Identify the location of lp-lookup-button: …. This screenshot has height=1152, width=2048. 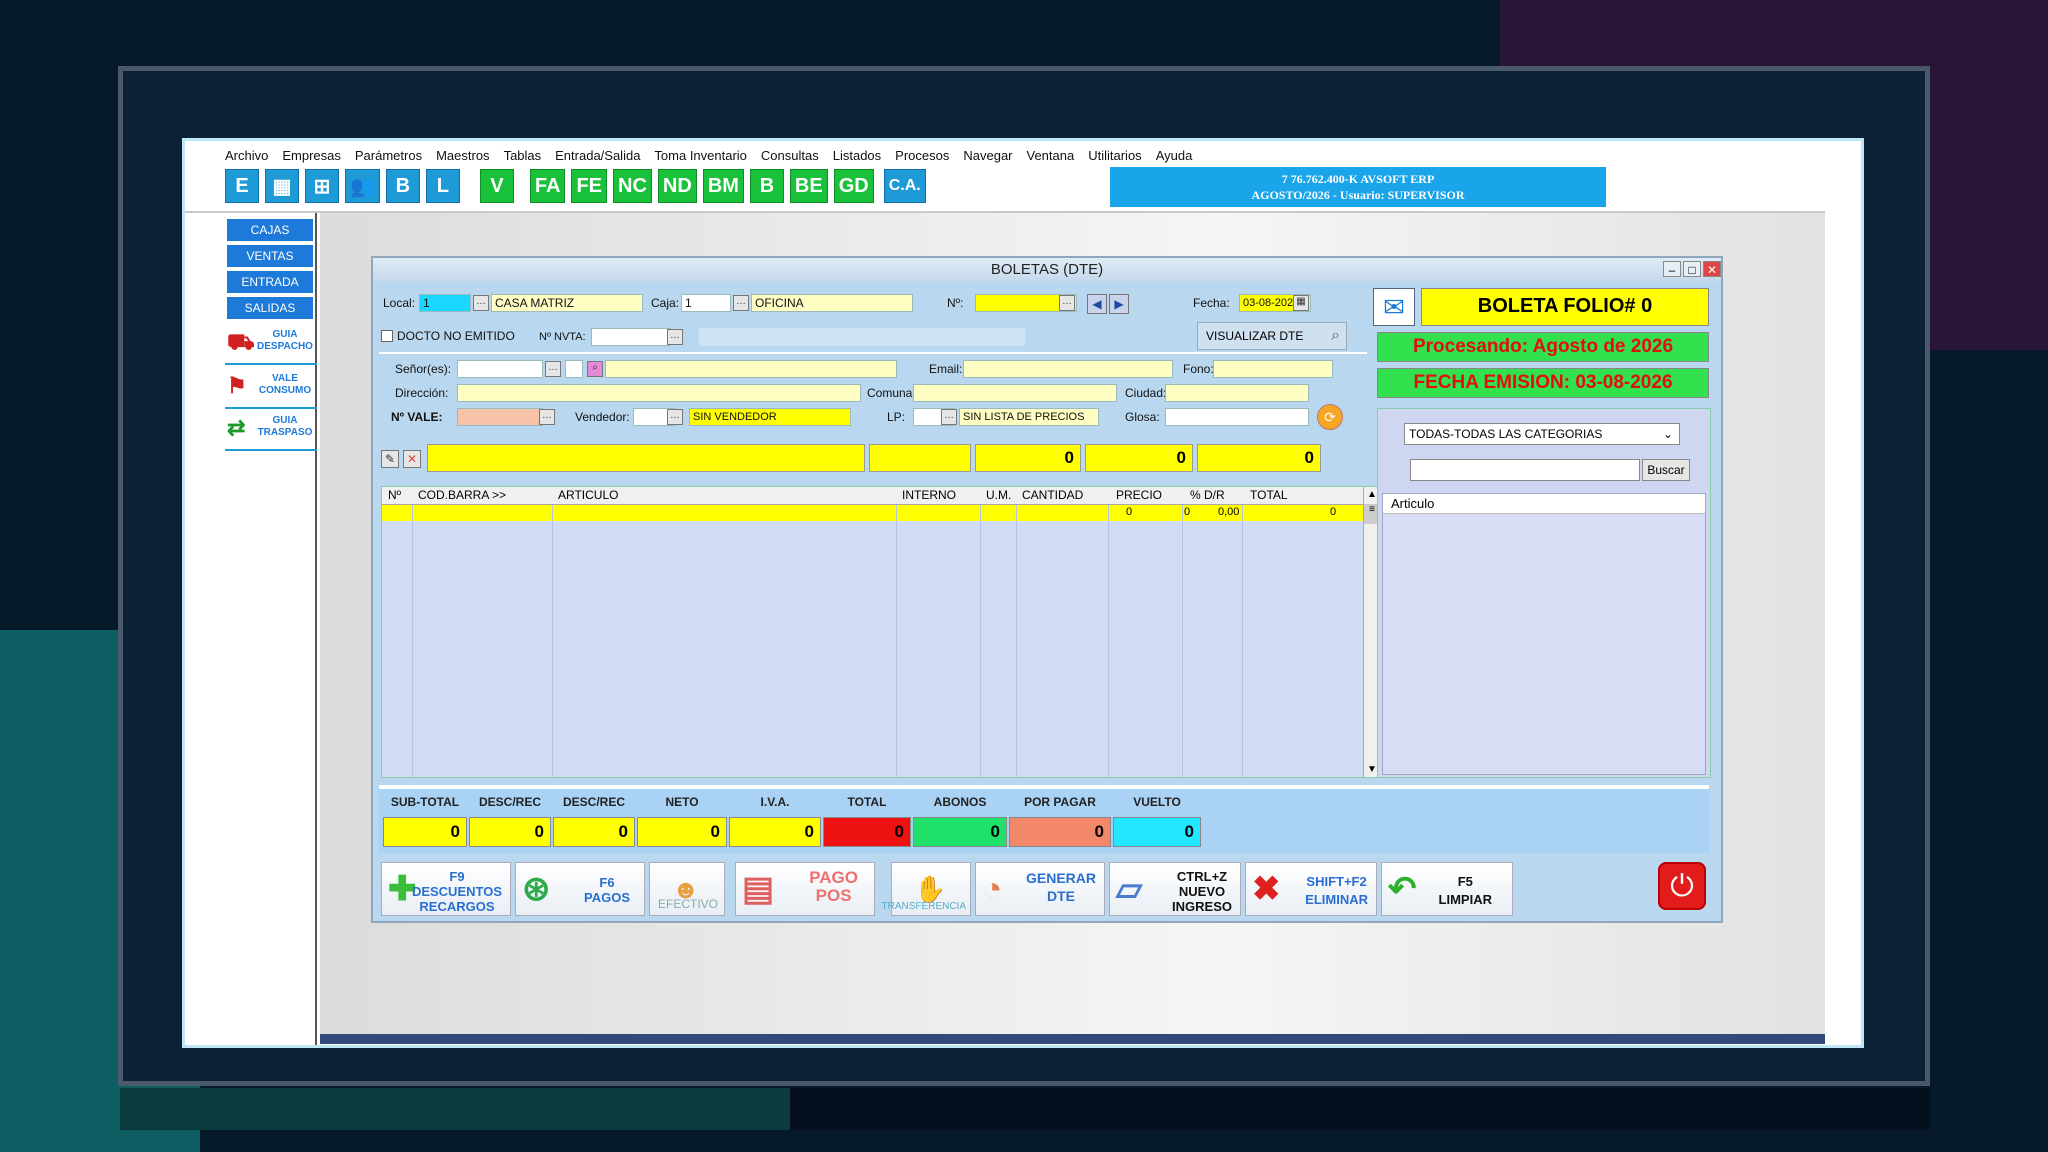
(949, 417).